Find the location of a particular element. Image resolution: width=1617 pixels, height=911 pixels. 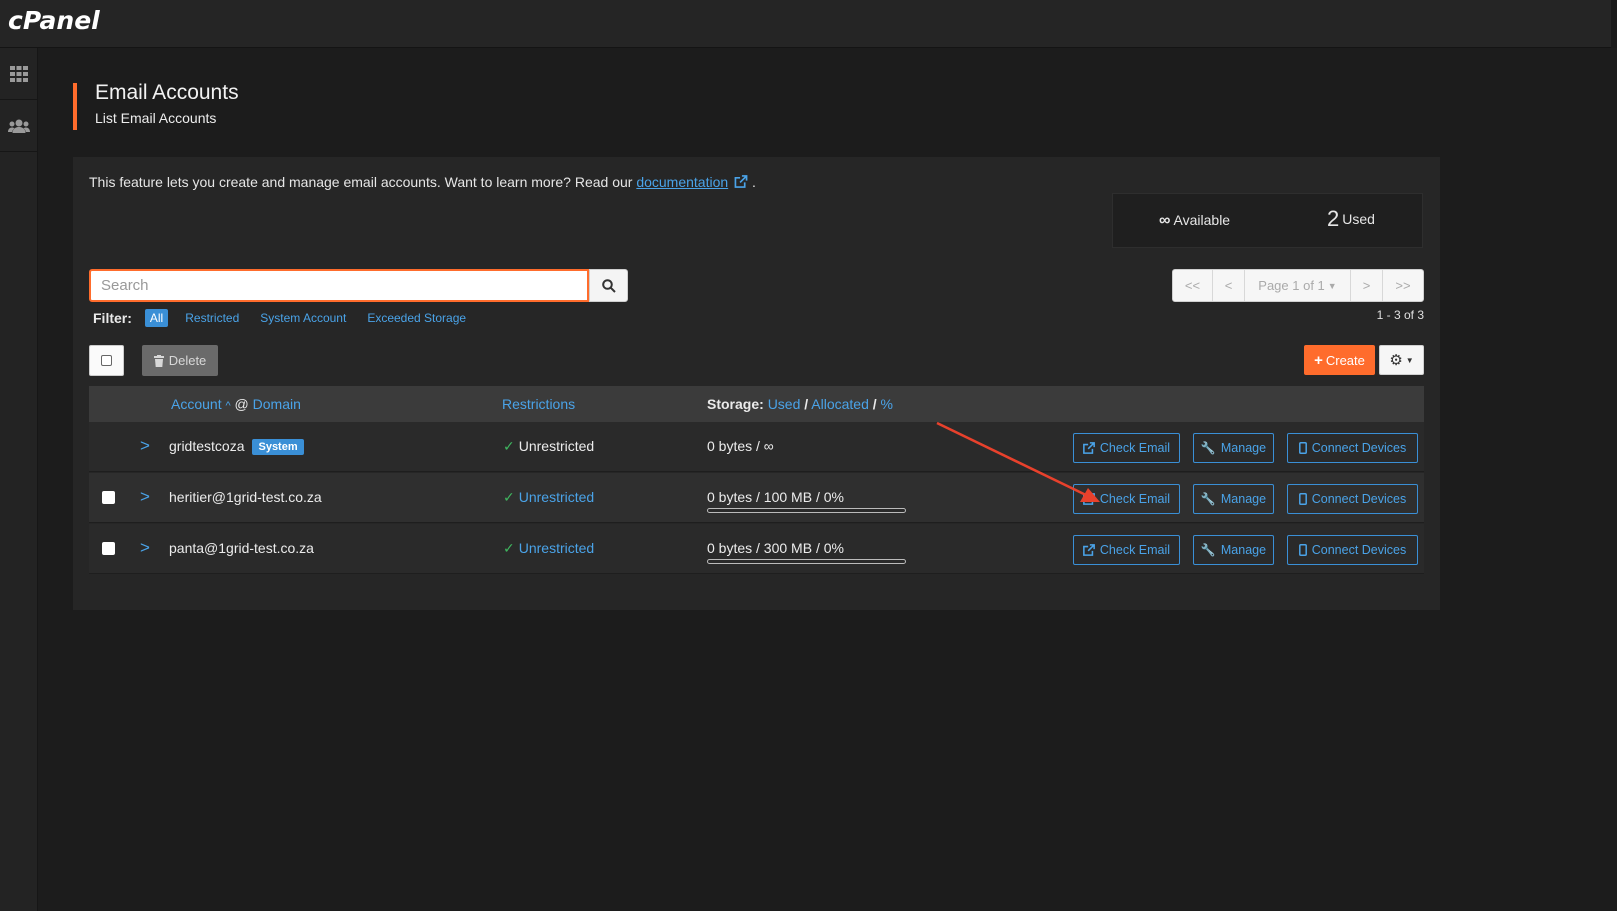

gear-icon: ⚙ is located at coordinates (1396, 360).